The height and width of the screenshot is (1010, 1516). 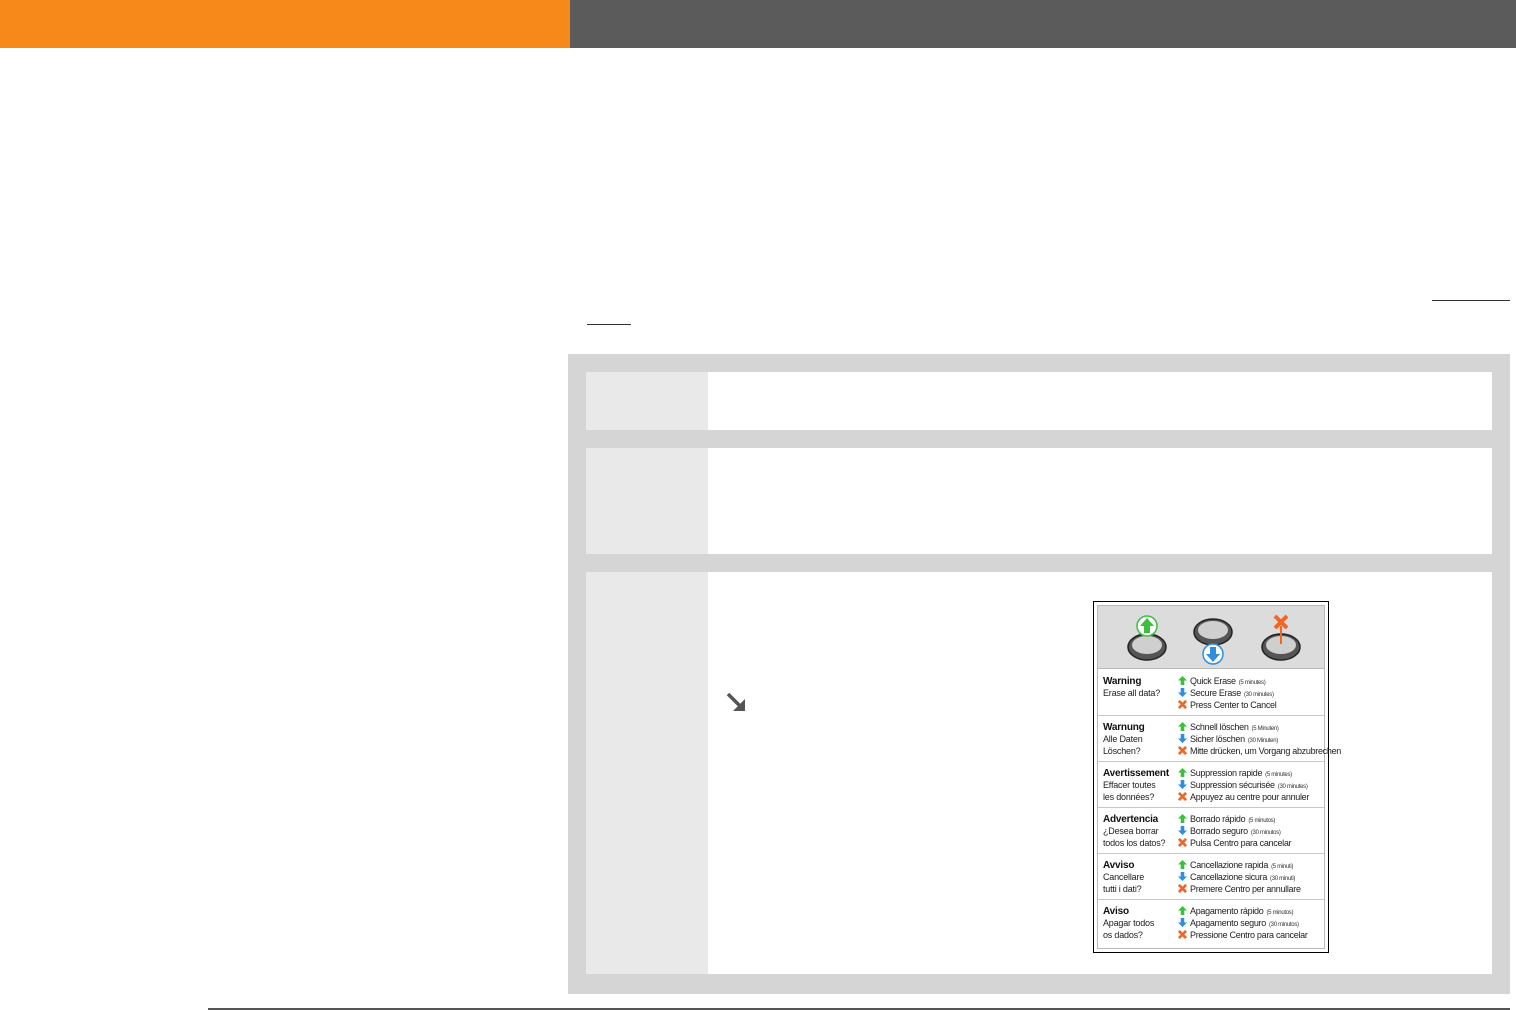 I want to click on option-label: Suppression rapide, so click(x=1226, y=773).